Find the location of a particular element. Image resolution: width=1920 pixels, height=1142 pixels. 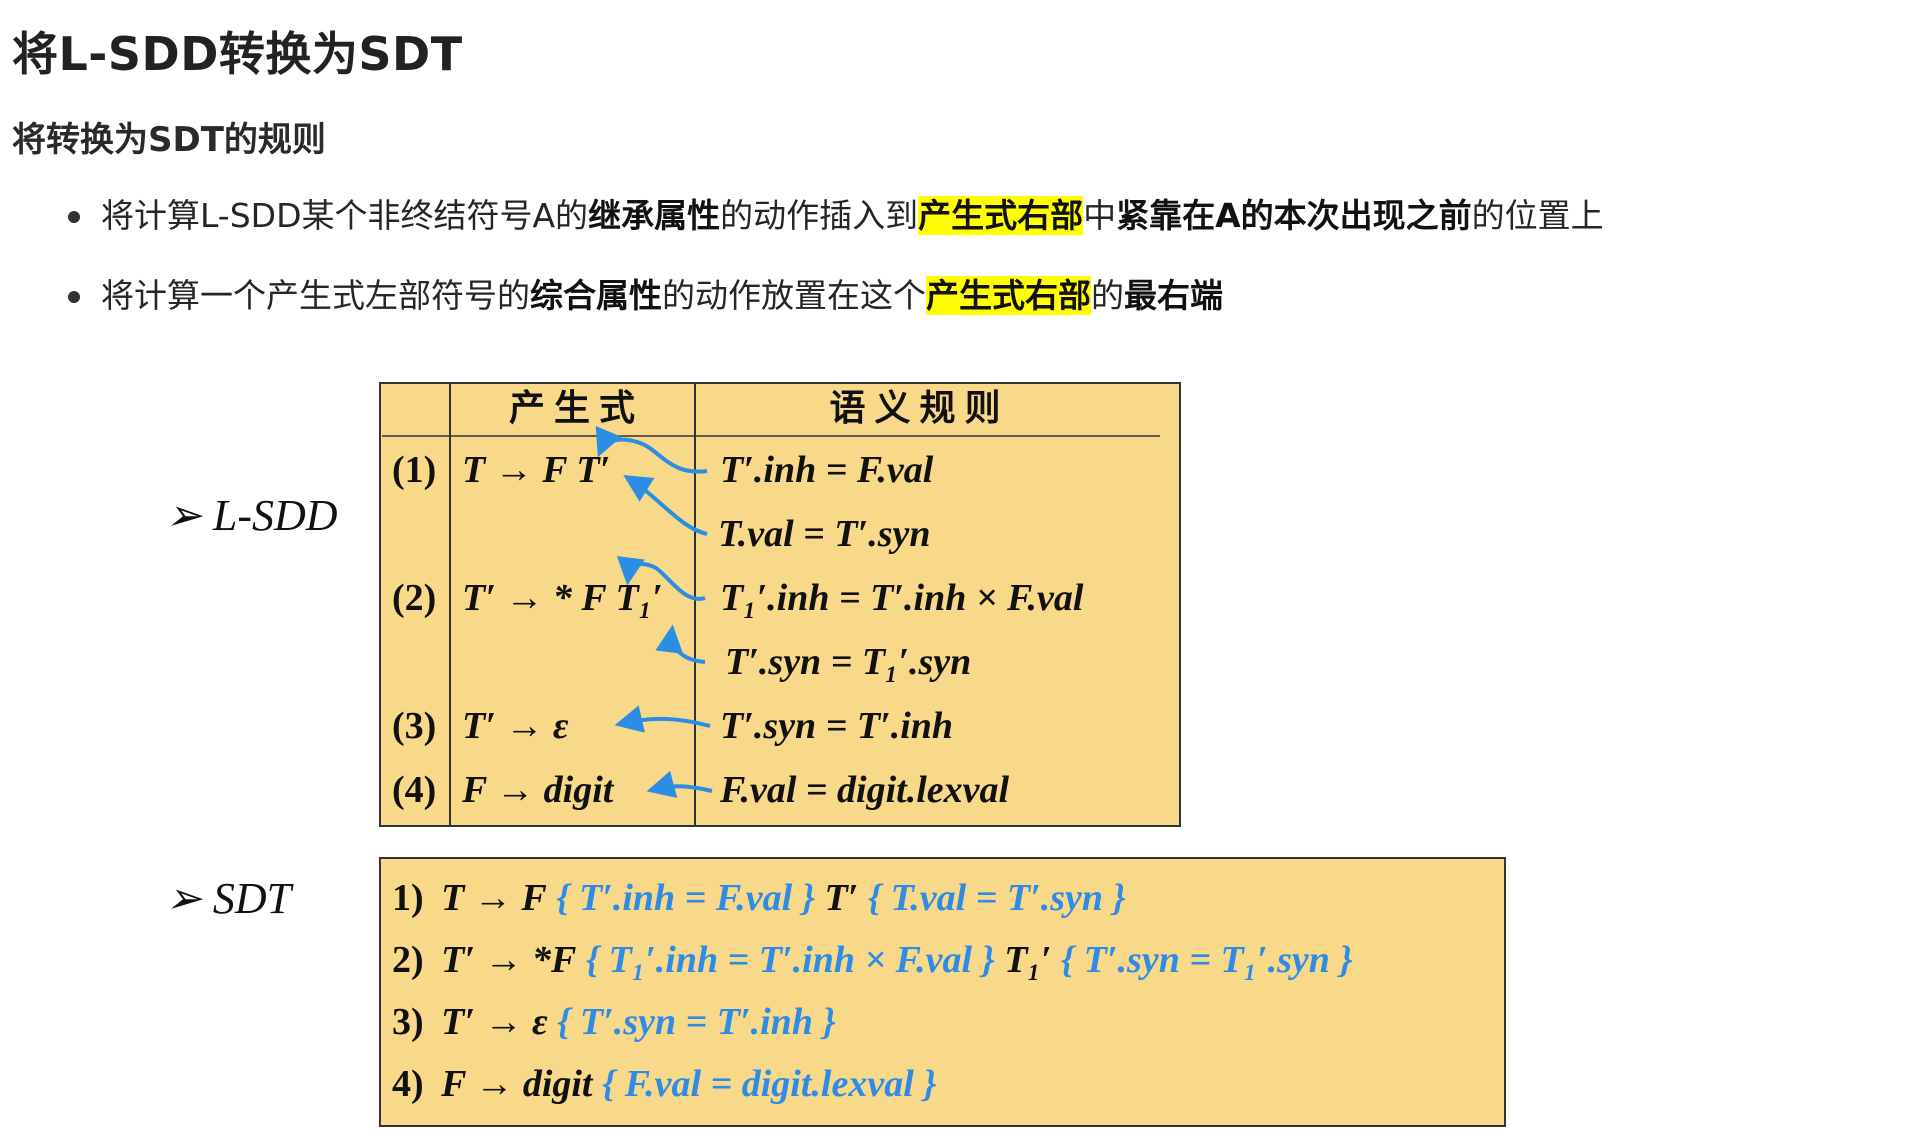

row-rule: T₁′.inh = T′.inh × F.val is located at coordinates (902, 598).